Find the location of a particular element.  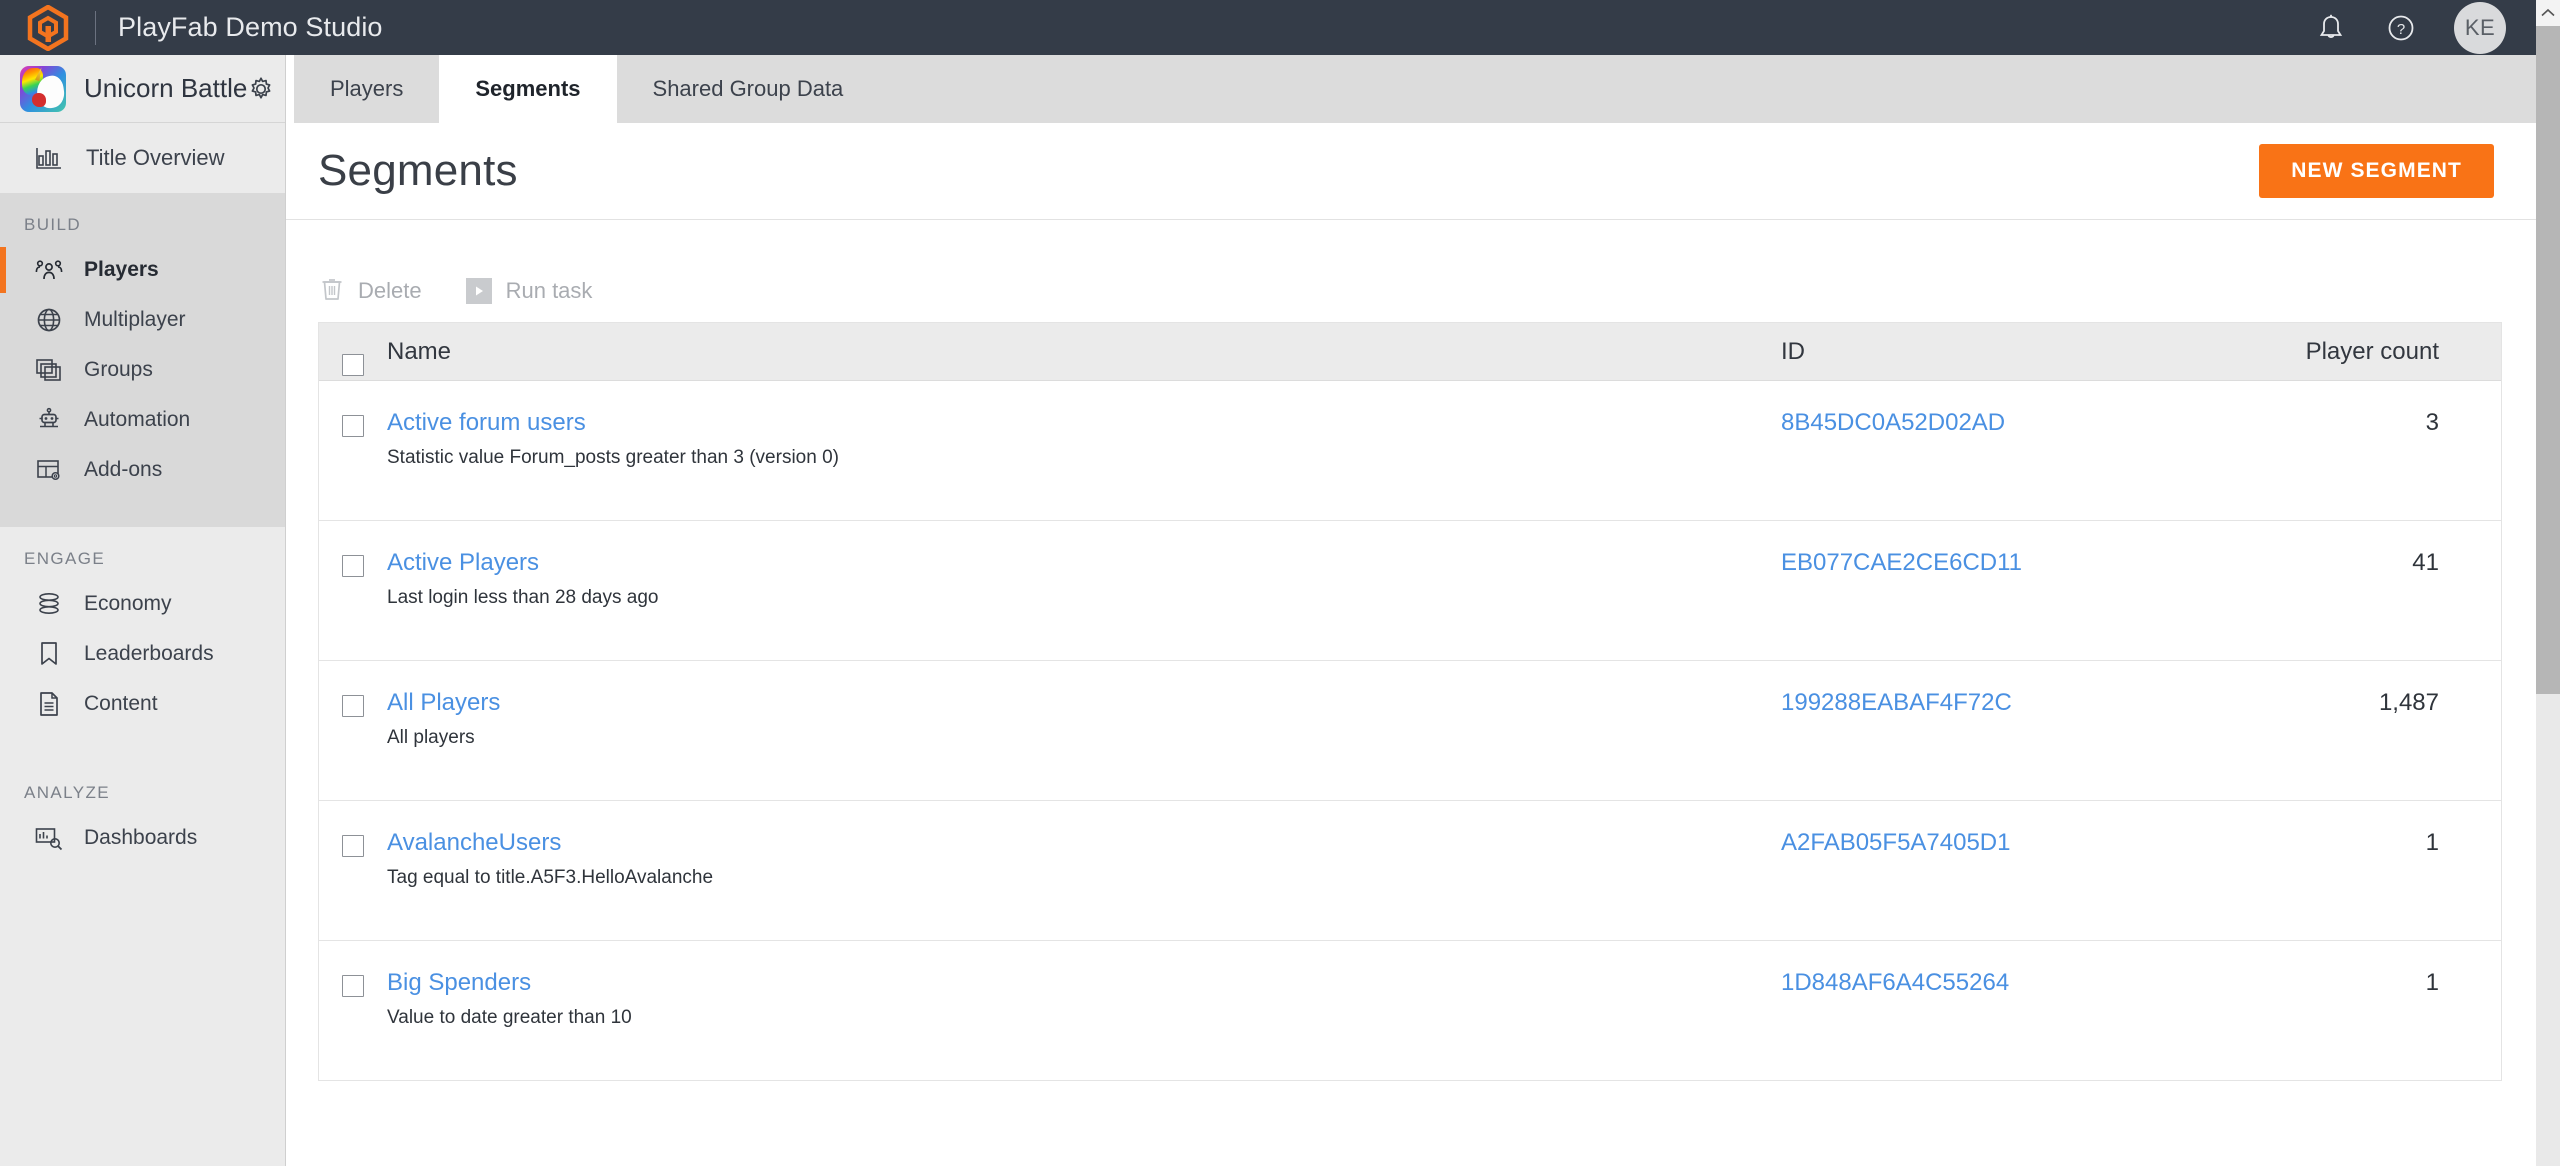

scrollbar-thumb is located at coordinates (2548, 360).